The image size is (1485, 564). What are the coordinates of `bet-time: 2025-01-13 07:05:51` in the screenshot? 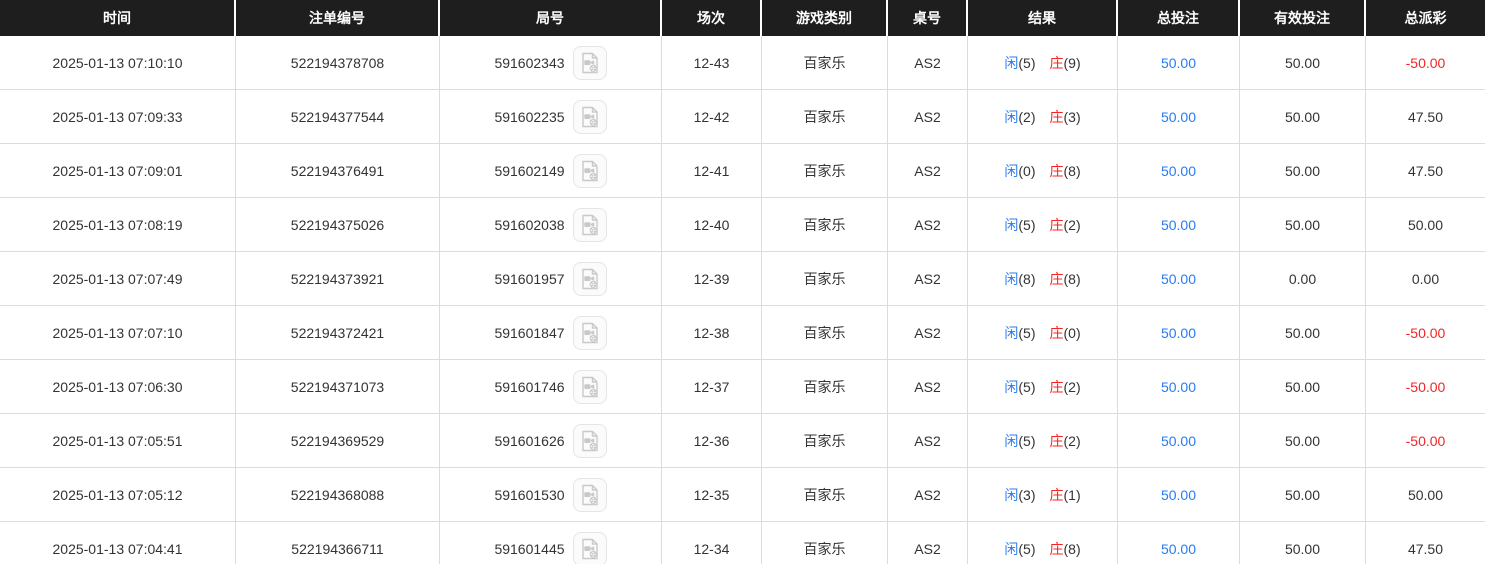 It's located at (117, 440).